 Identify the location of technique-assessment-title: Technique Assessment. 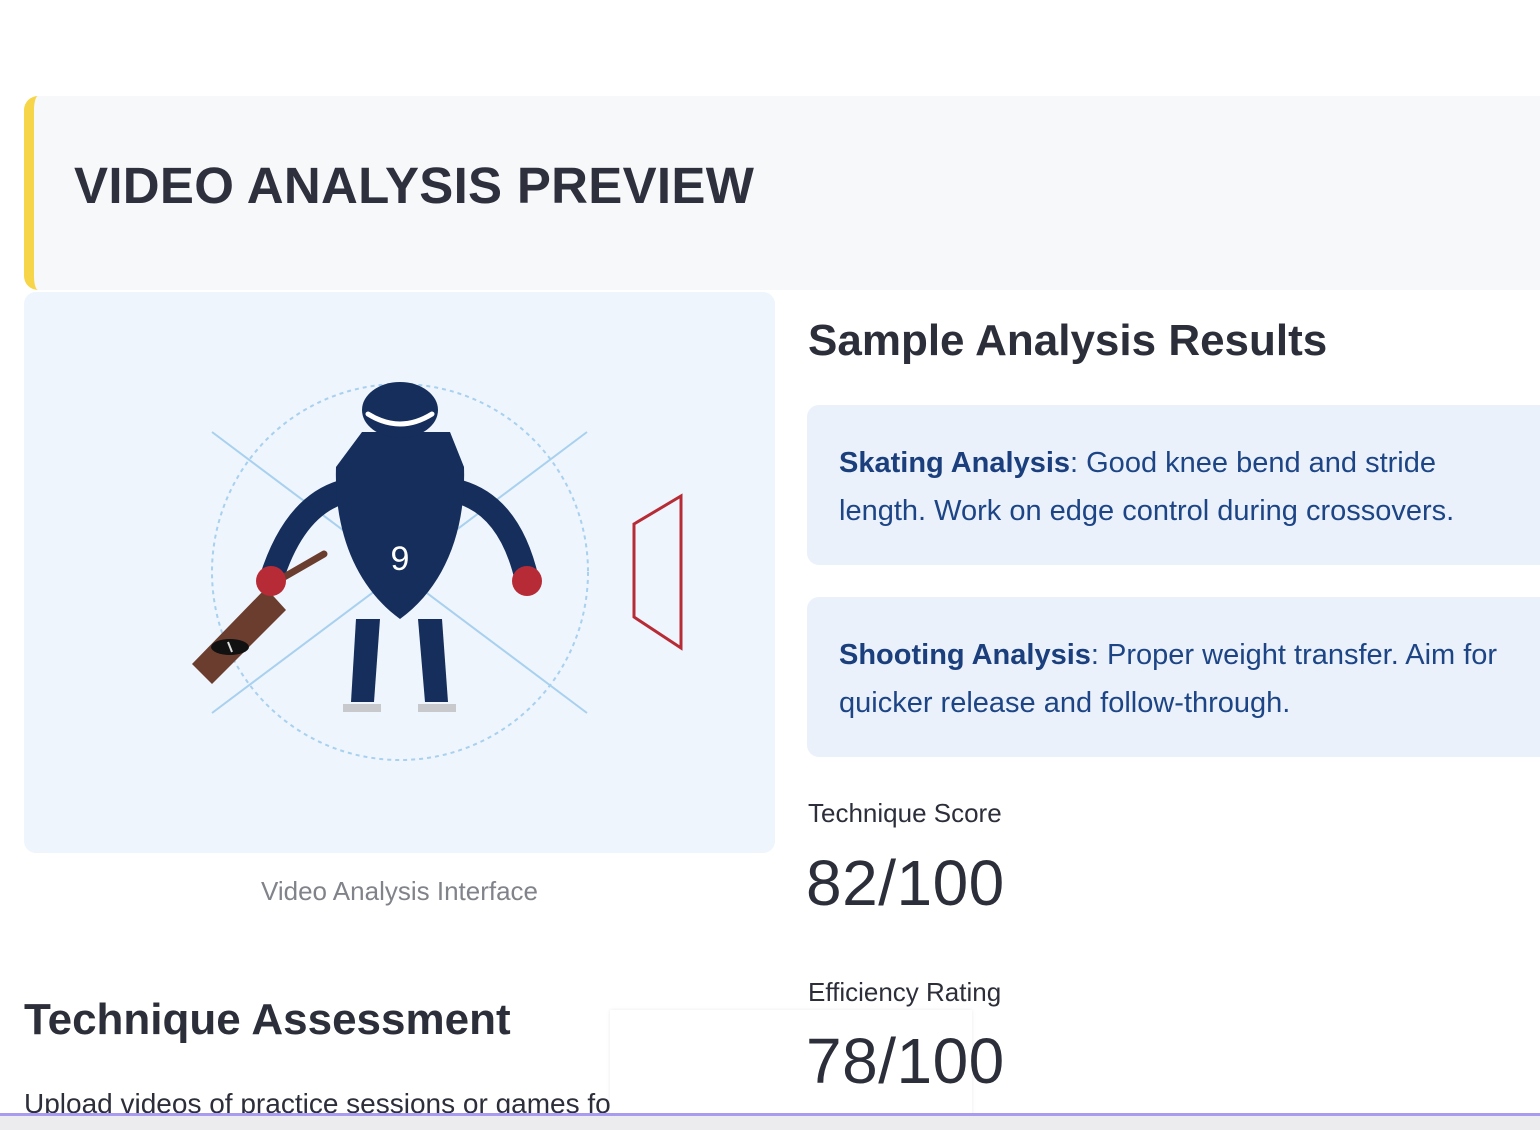
(267, 1019).